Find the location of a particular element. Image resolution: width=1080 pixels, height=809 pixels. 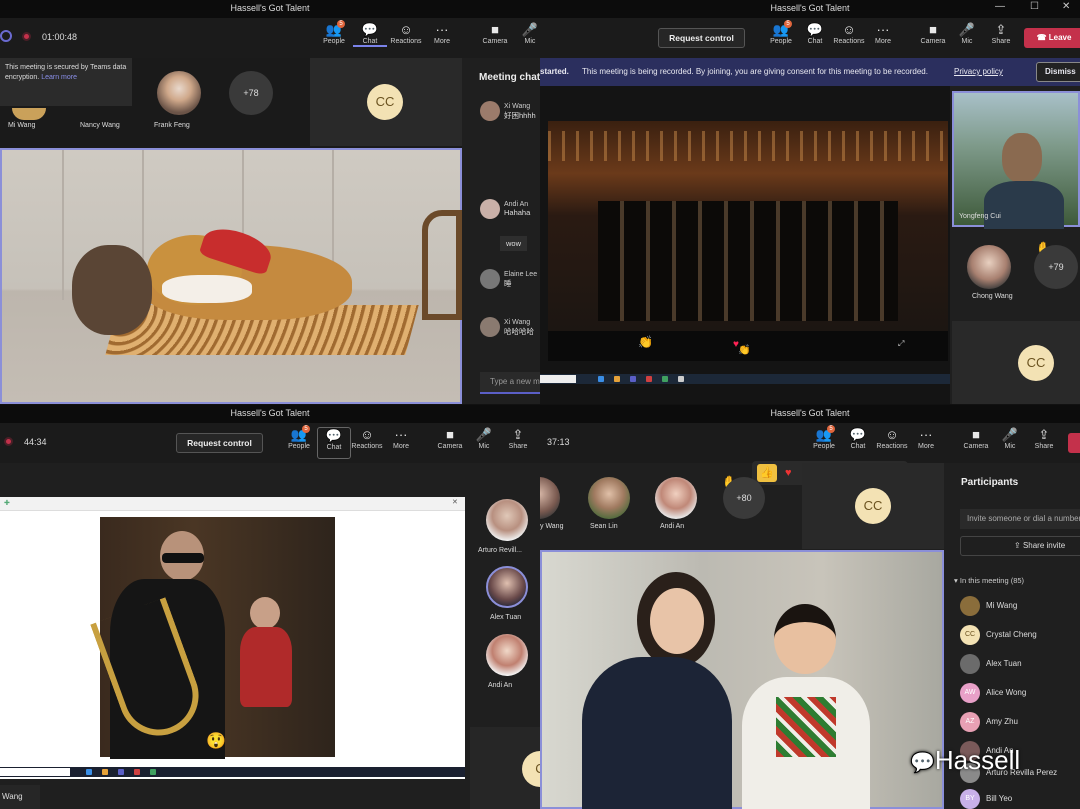

chat-input: Type a new message is located at coordinates (510, 383).